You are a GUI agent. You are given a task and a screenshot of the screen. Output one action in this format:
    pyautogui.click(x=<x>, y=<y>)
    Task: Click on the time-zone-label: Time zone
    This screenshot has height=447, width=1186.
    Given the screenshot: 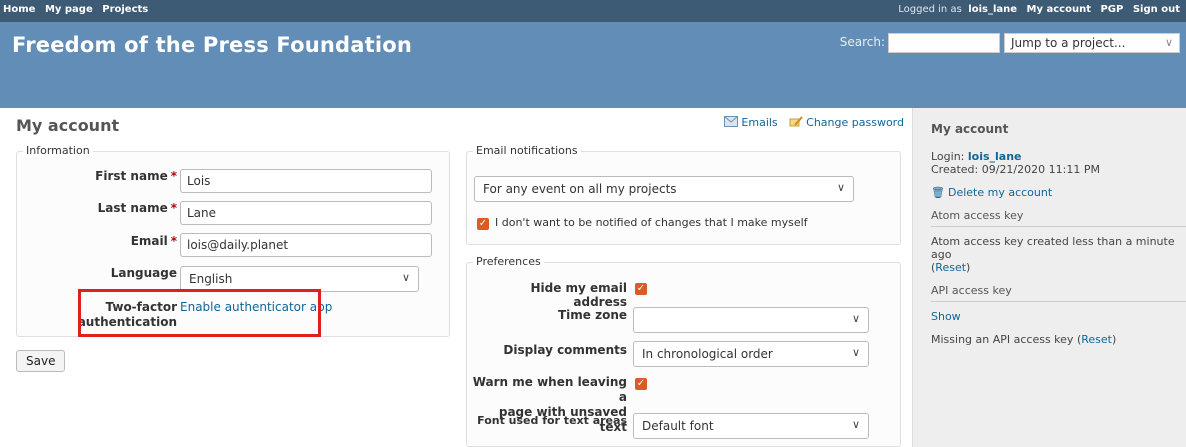 What is the action you would take?
    pyautogui.click(x=592, y=315)
    